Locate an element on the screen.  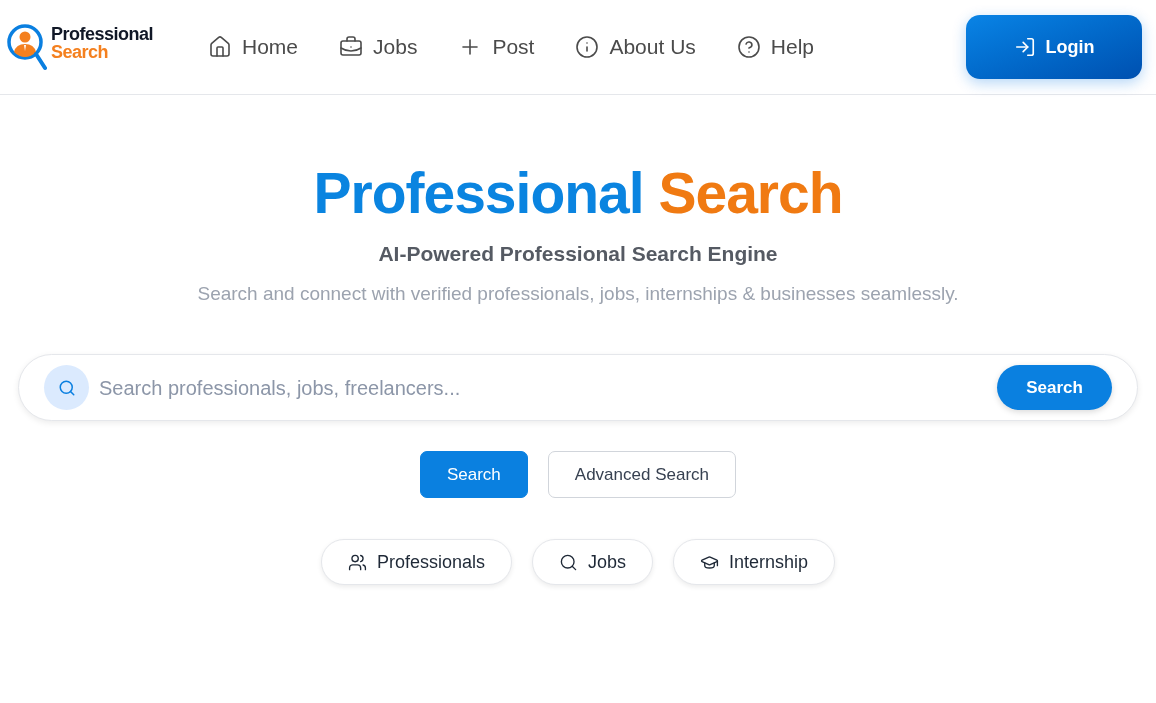
logo-text: Professional is located at coordinates (102, 34).